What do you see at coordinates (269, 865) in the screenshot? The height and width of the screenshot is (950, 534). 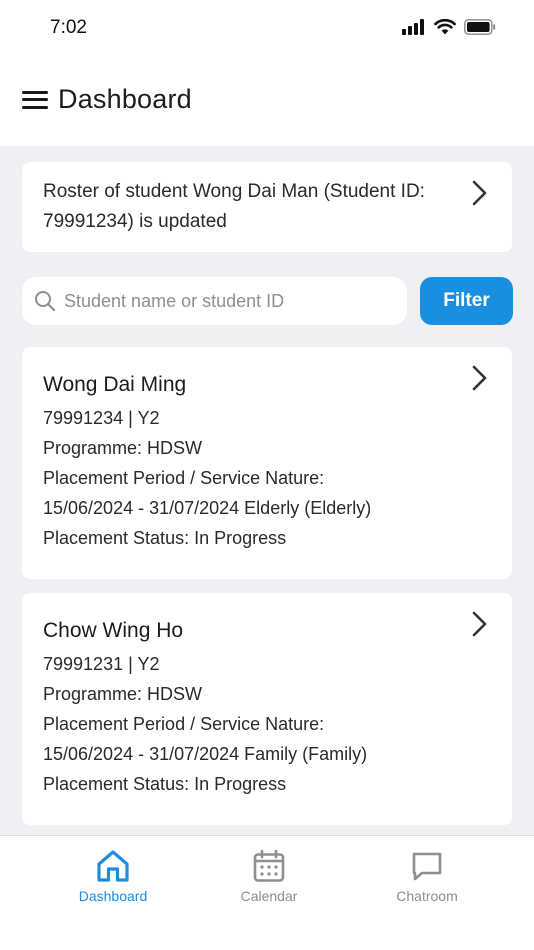 I see `calendar-icon` at bounding box center [269, 865].